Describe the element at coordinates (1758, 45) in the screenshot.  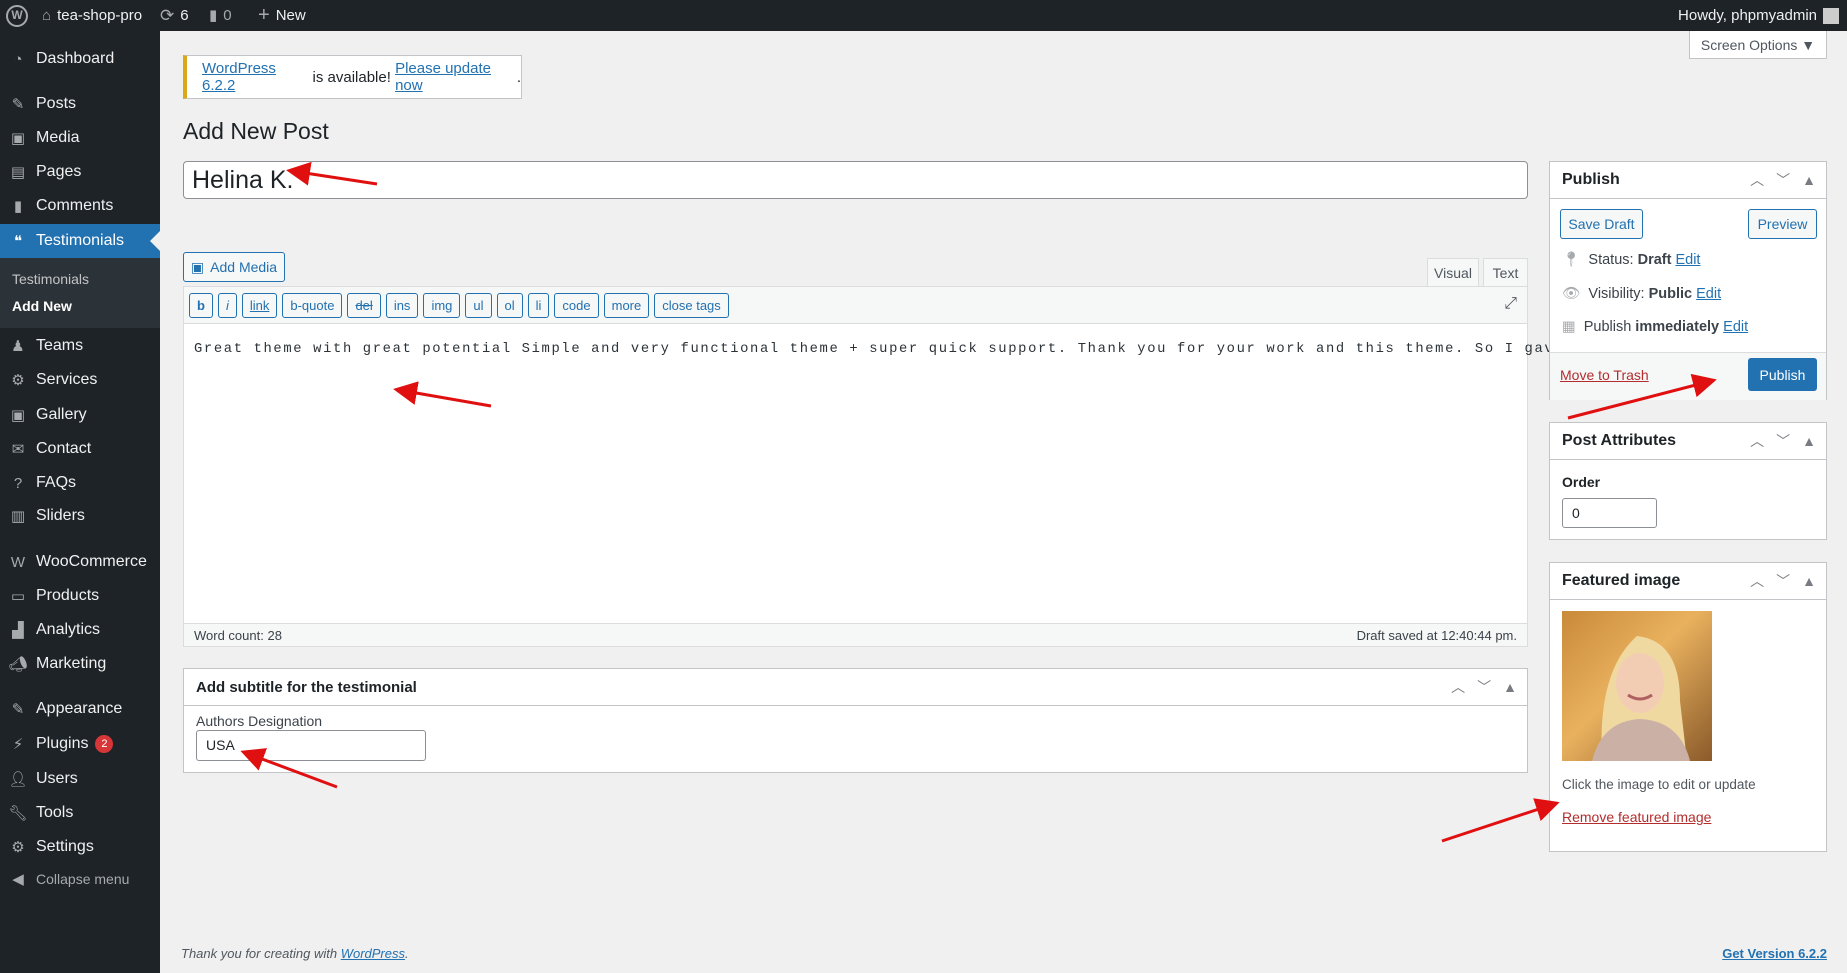
I see `screen-options-button: Screen Options ▼` at that location.